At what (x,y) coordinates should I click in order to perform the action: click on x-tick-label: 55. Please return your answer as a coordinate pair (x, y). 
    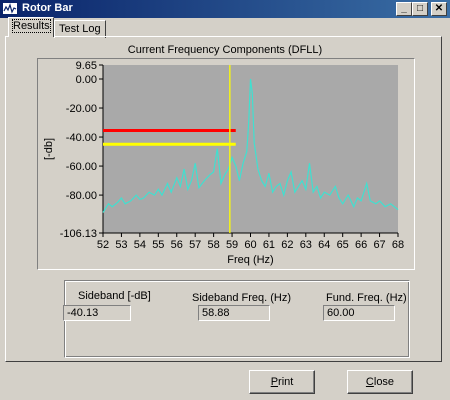
    Looking at the image, I should click on (158, 245).